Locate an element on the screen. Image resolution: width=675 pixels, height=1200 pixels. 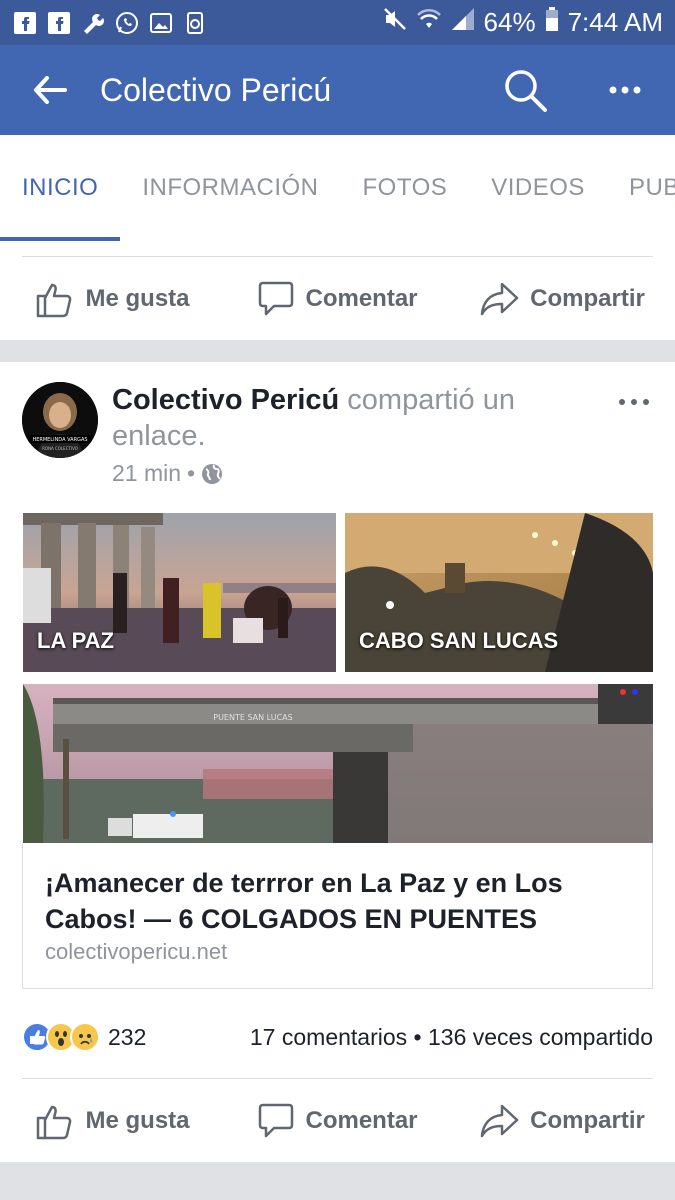
post-actions: Me gusta Comentar Compartir is located at coordinates (337, 1121).